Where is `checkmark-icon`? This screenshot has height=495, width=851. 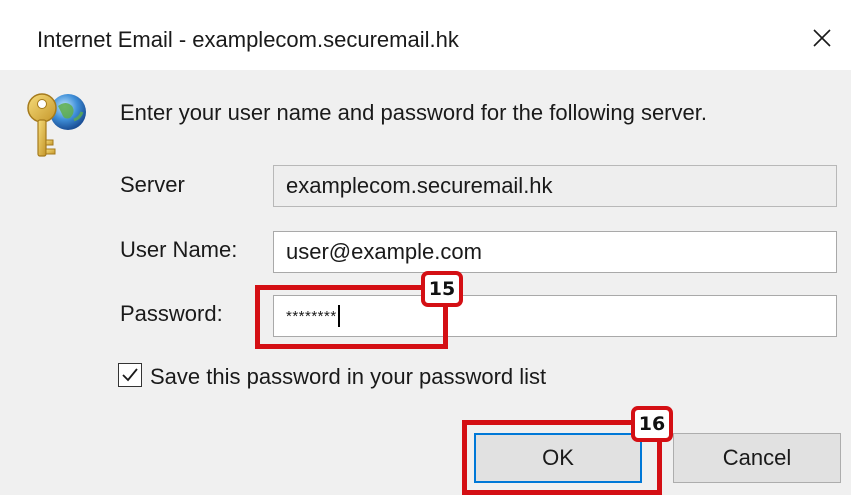 checkmark-icon is located at coordinates (130, 375).